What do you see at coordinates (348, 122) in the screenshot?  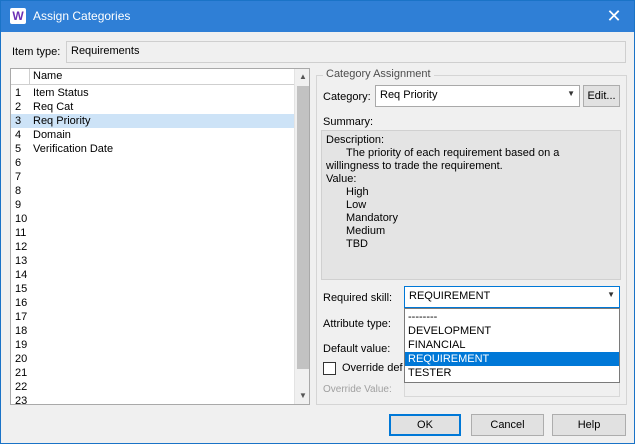 I see `summary-label: Summary:` at bounding box center [348, 122].